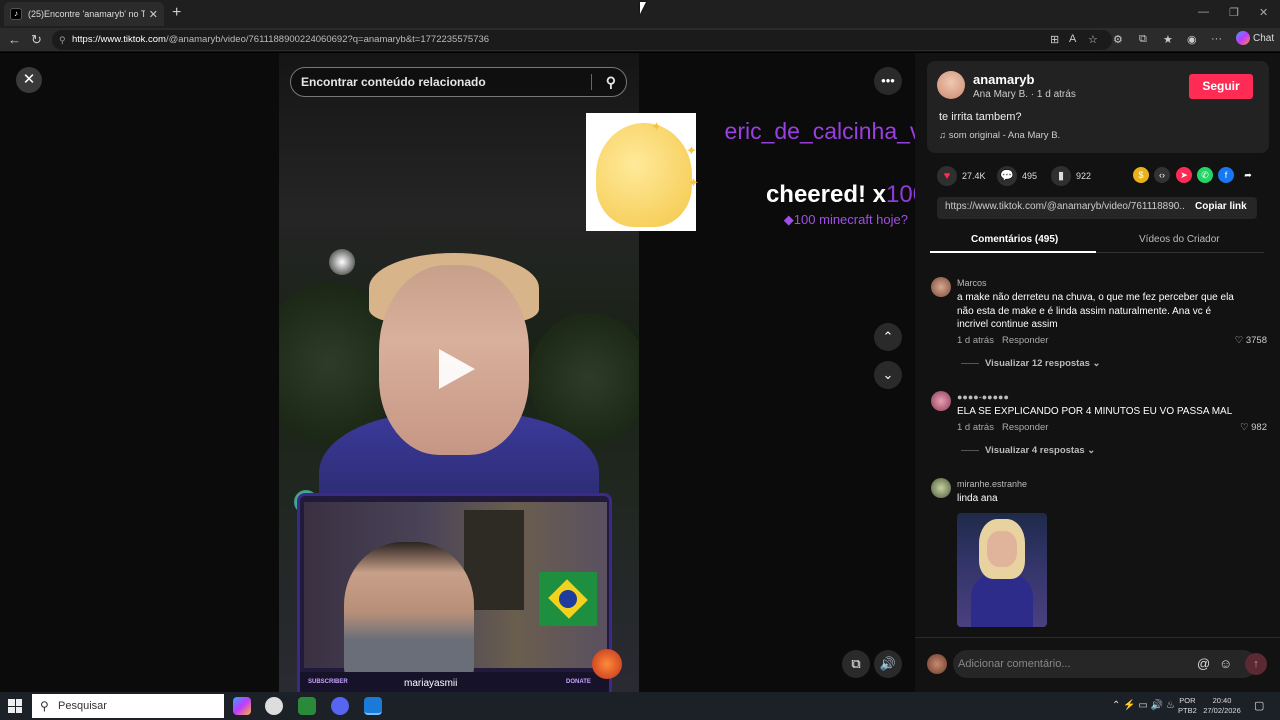  Describe the element at coordinates (568, 599) in the screenshot. I see `brazil-flag` at that location.